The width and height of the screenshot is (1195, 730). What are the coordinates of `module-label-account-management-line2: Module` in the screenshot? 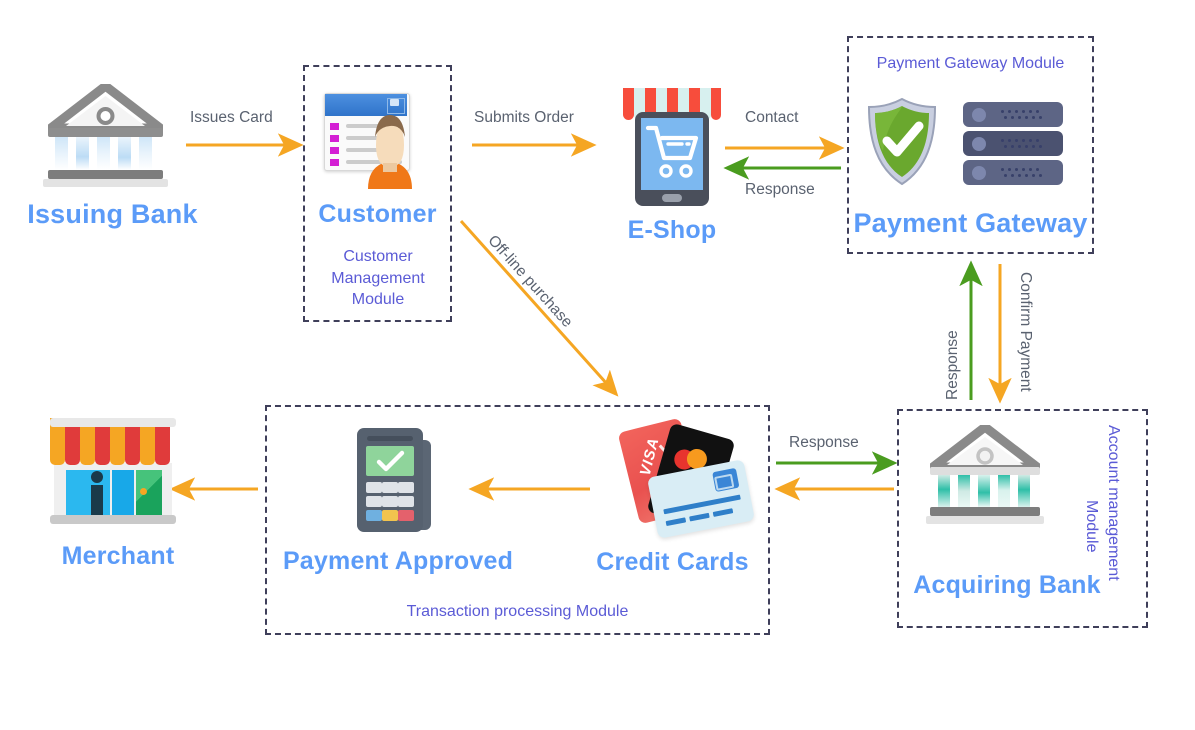 It's located at (1091, 526).